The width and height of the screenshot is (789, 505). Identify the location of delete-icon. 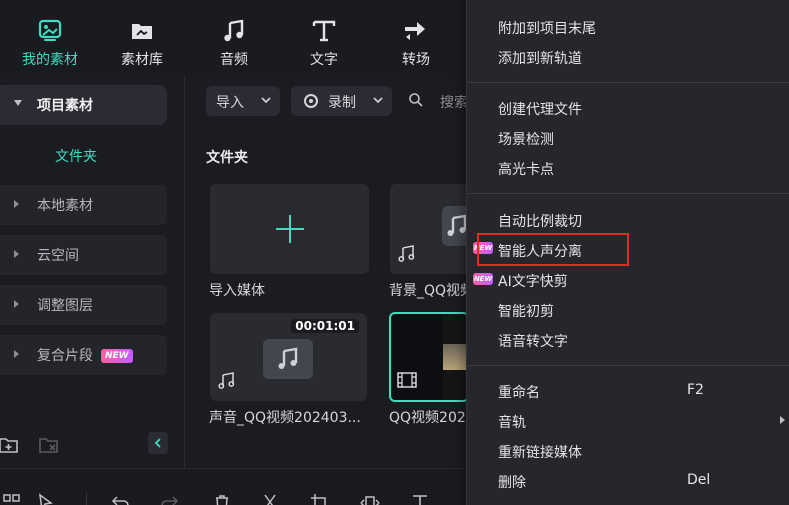
(222, 499).